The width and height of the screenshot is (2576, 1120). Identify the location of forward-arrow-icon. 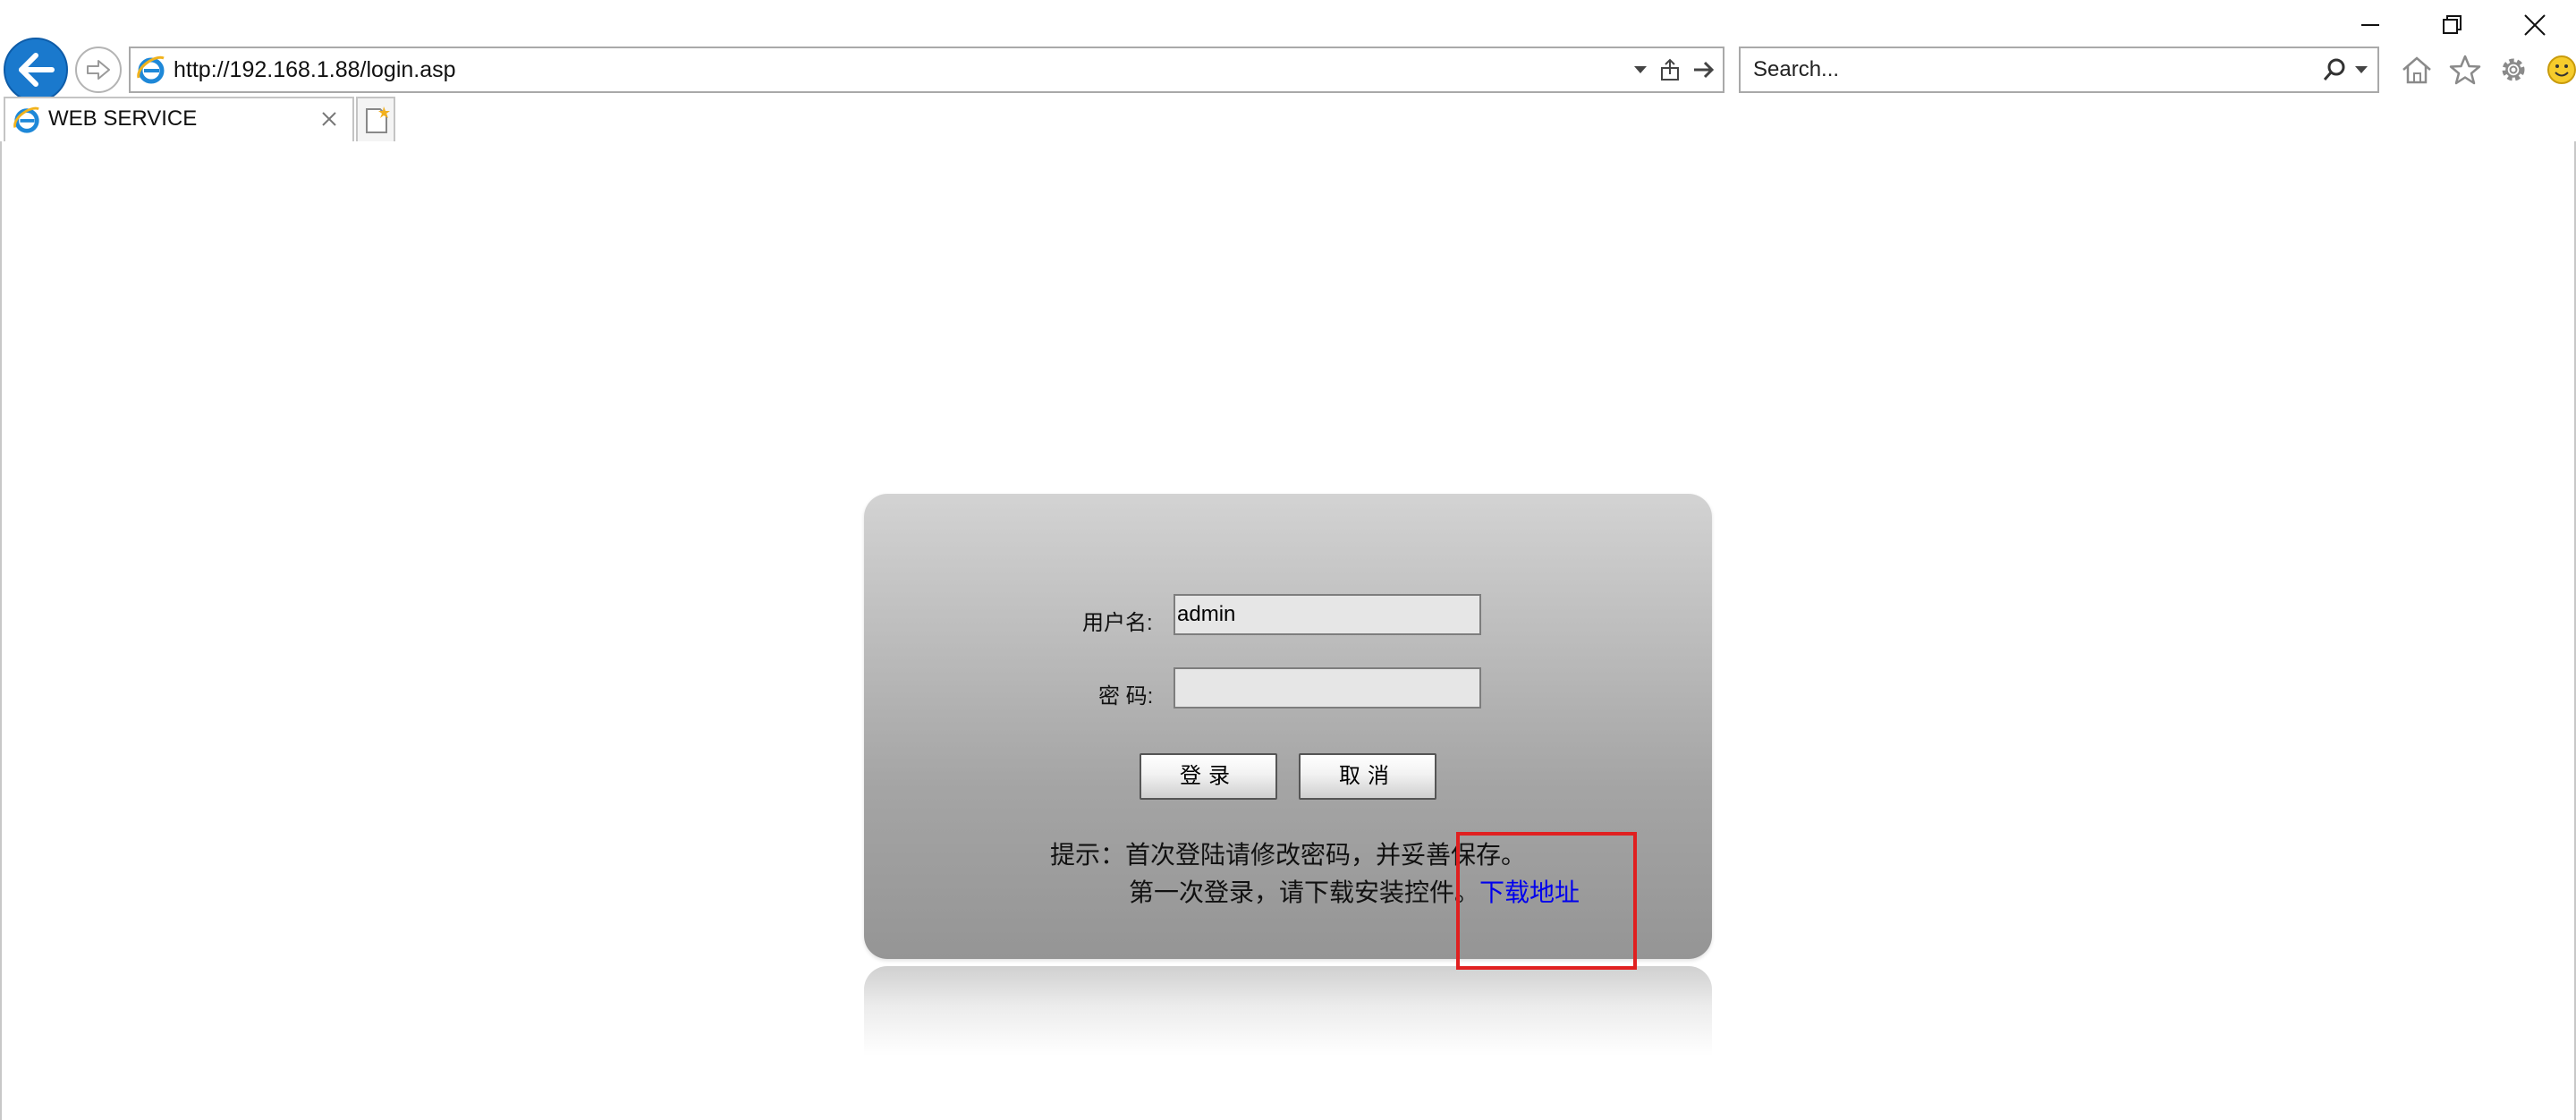
(98, 70).